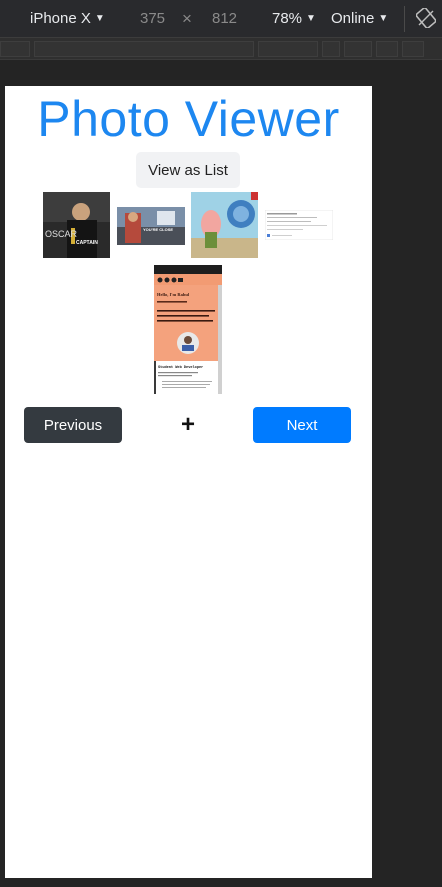  I want to click on oscar-text: OSCAR, so click(61, 234).